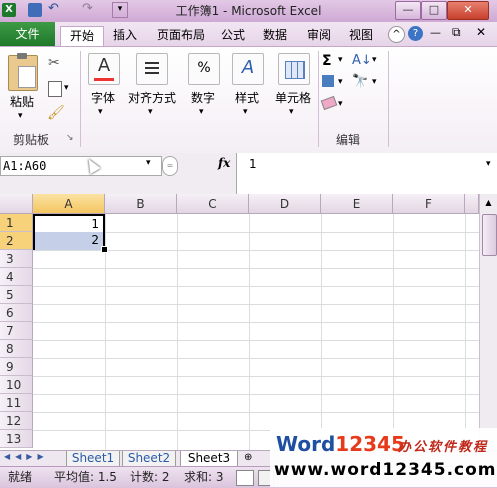 The width and height of the screenshot is (497, 488). What do you see at coordinates (203, 97) in the screenshot?
I see `number-button: 数字` at bounding box center [203, 97].